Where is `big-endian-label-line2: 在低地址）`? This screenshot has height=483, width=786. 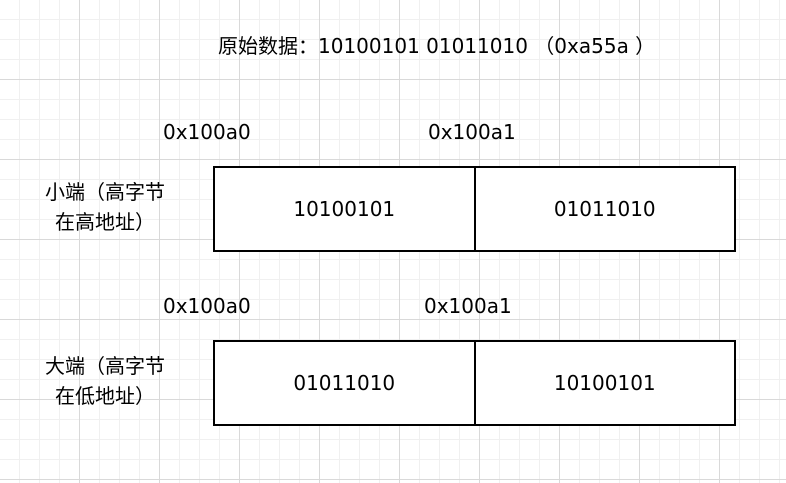 big-endian-label-line2: 在低地址） is located at coordinates (105, 396).